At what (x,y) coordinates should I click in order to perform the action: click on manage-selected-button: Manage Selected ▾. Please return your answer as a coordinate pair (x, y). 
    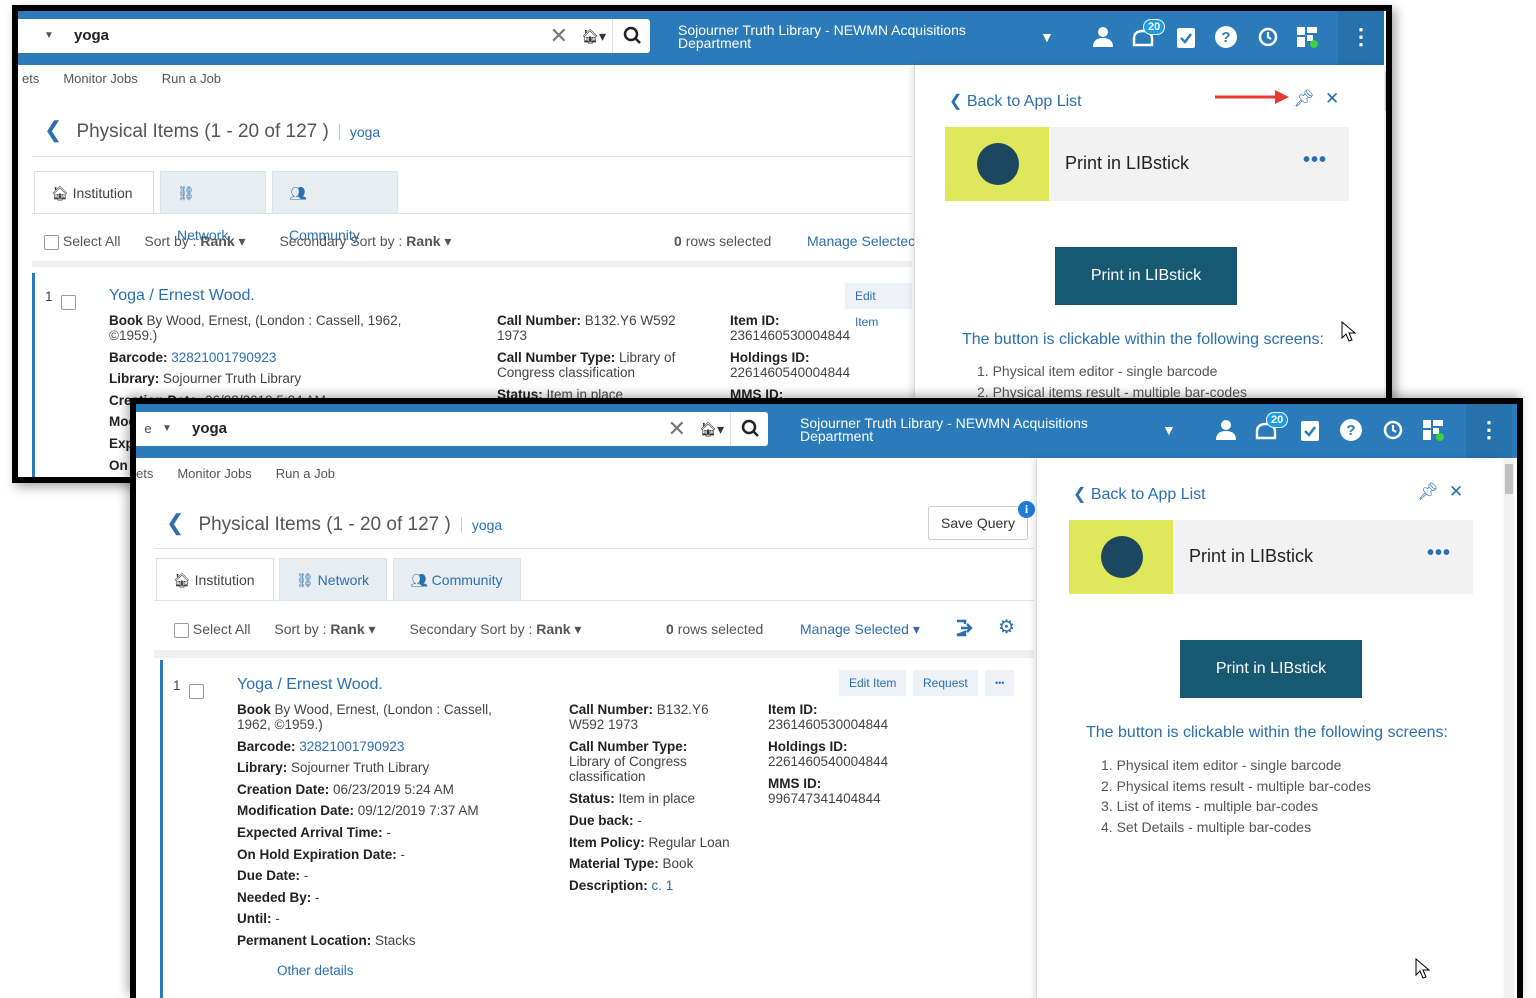
    Looking at the image, I should click on (860, 629).